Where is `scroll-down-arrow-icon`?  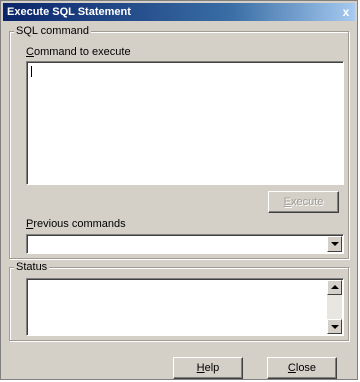
scroll-down-arrow-icon is located at coordinates (334, 326).